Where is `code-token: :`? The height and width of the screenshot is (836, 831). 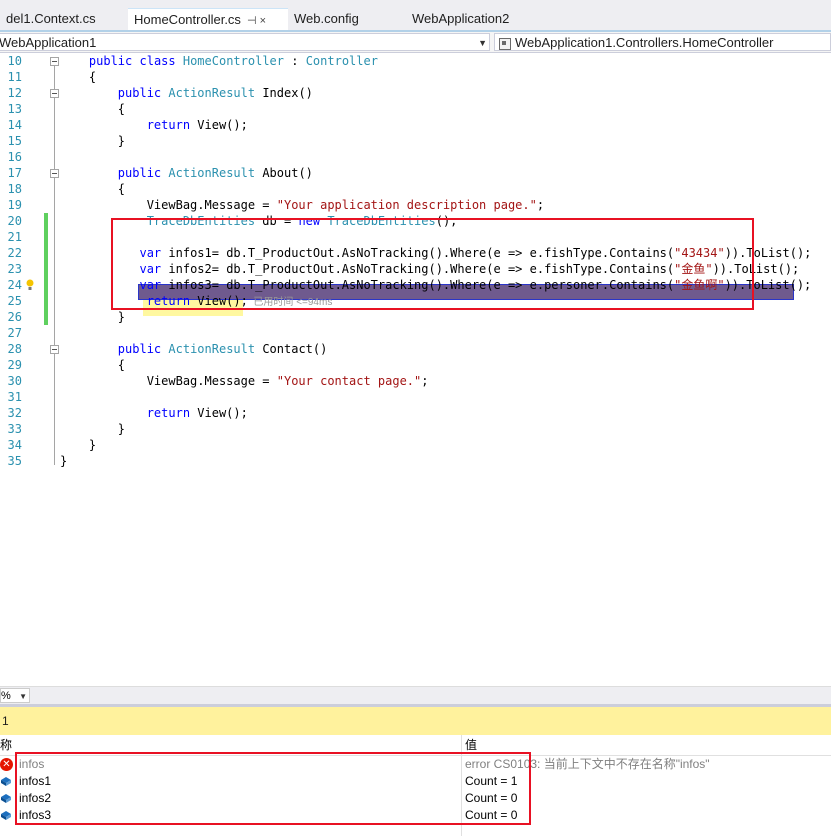
code-token: : is located at coordinates (295, 61).